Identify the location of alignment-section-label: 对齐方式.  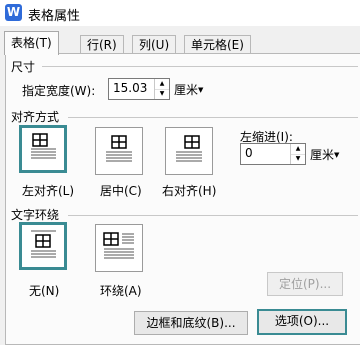
(35, 117).